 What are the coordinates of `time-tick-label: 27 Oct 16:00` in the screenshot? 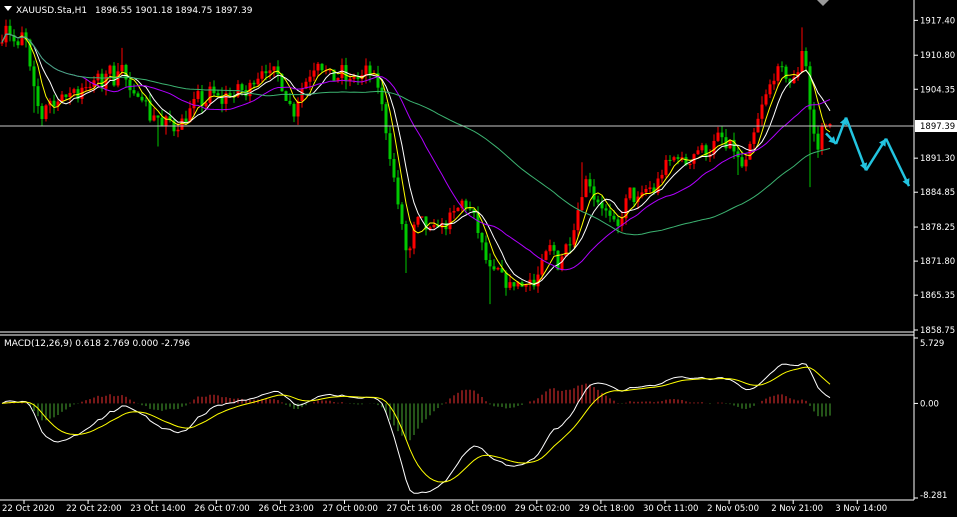 It's located at (414, 509).